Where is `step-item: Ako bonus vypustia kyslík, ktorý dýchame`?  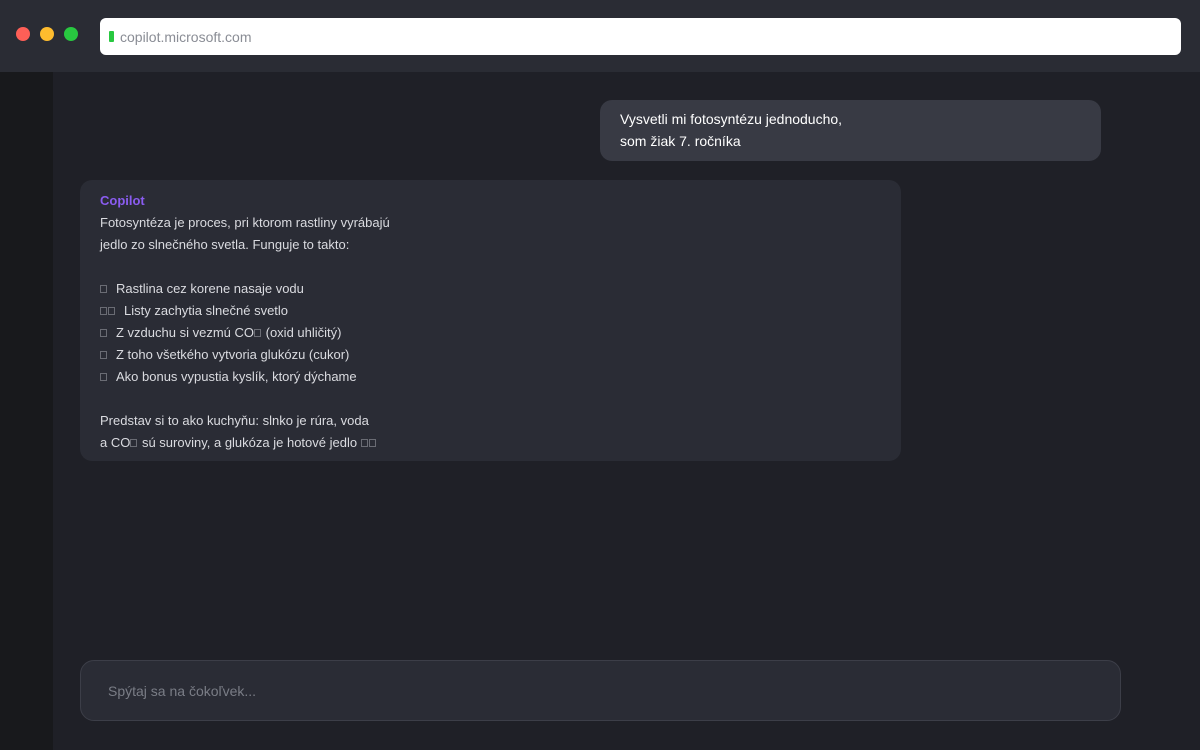 step-item: Ako bonus vypustia kyslík, ktorý dýchame is located at coordinates (490, 377).